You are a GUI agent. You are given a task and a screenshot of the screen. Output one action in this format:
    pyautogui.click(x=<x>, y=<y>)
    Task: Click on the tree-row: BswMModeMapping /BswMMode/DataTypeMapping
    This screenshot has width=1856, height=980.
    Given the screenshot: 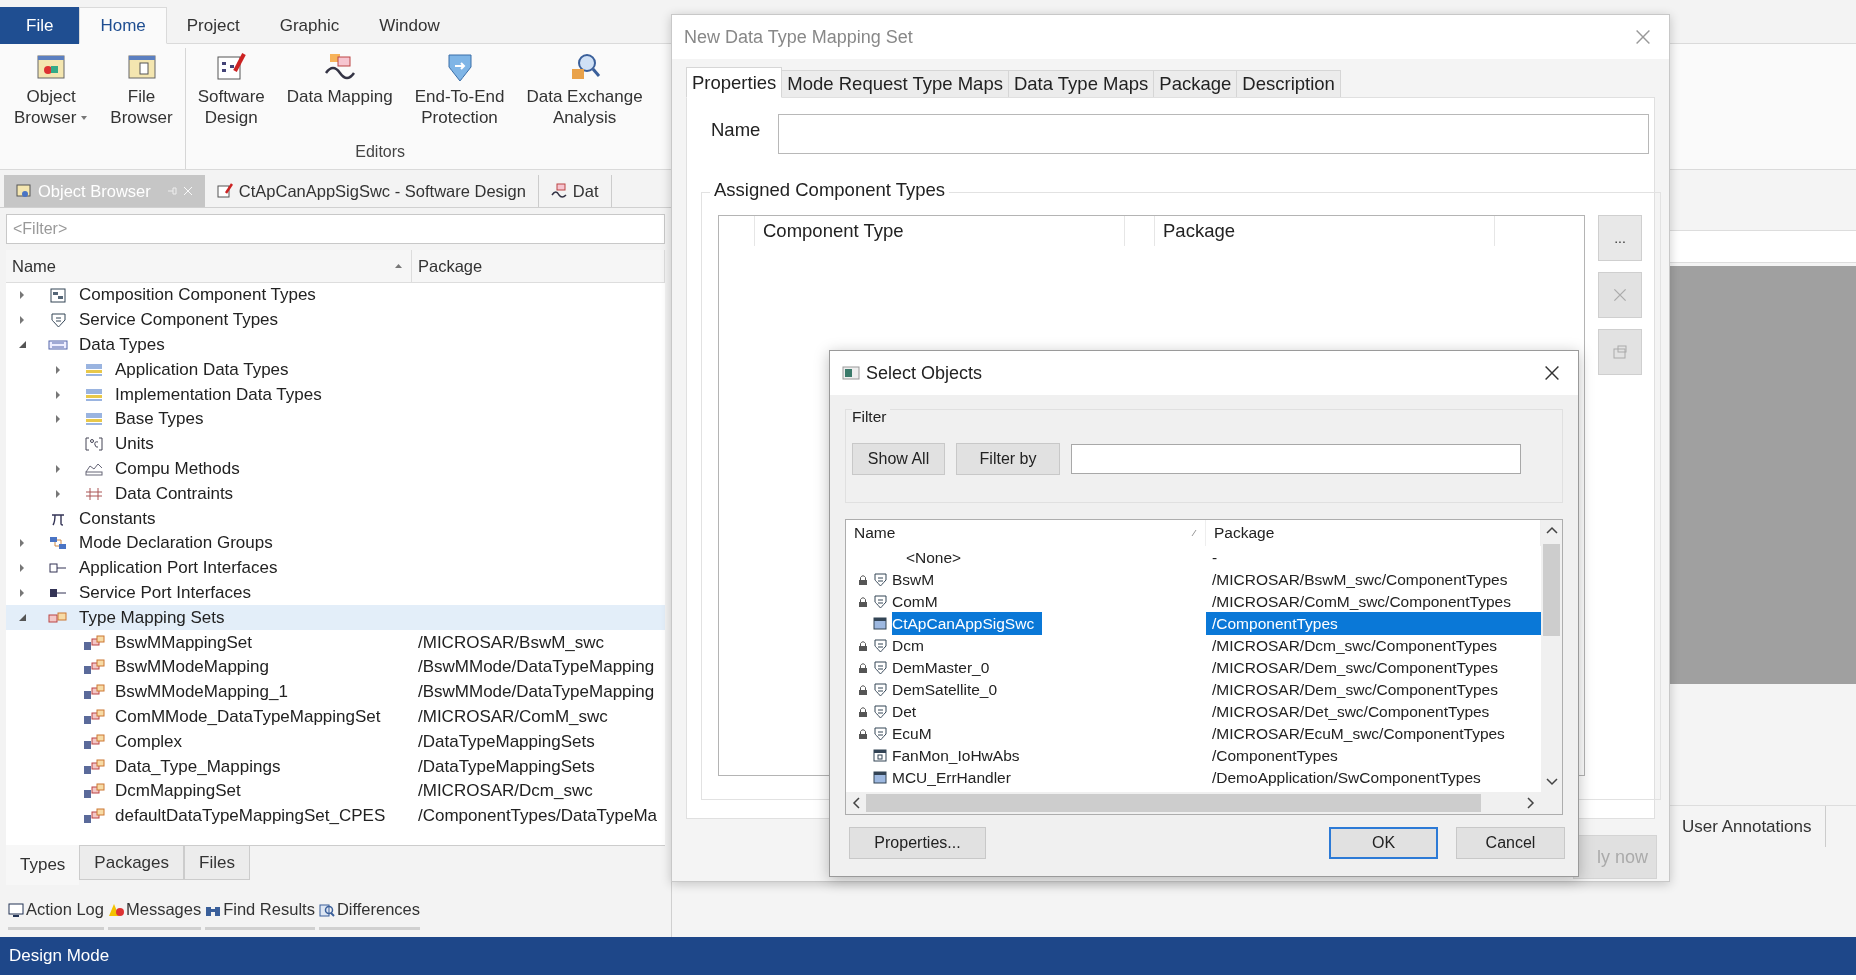 What is the action you would take?
    pyautogui.click(x=335, y=667)
    